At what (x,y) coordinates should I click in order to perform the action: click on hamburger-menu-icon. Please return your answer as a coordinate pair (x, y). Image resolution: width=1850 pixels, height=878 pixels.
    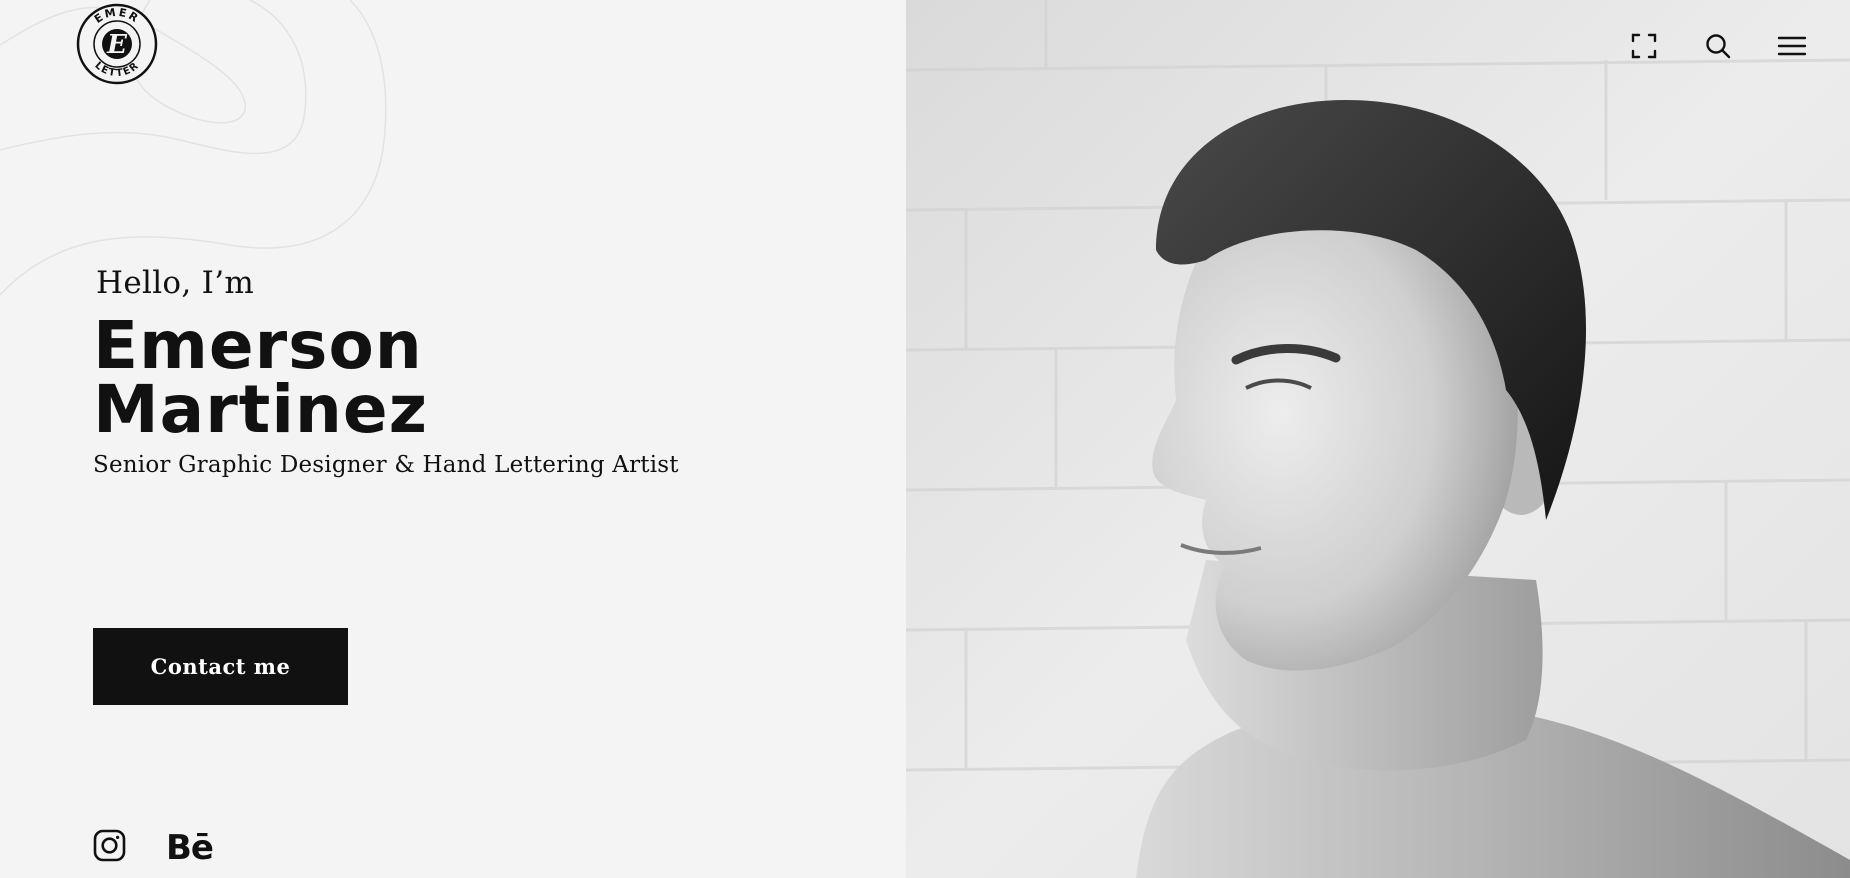
    Looking at the image, I should click on (1792, 46).